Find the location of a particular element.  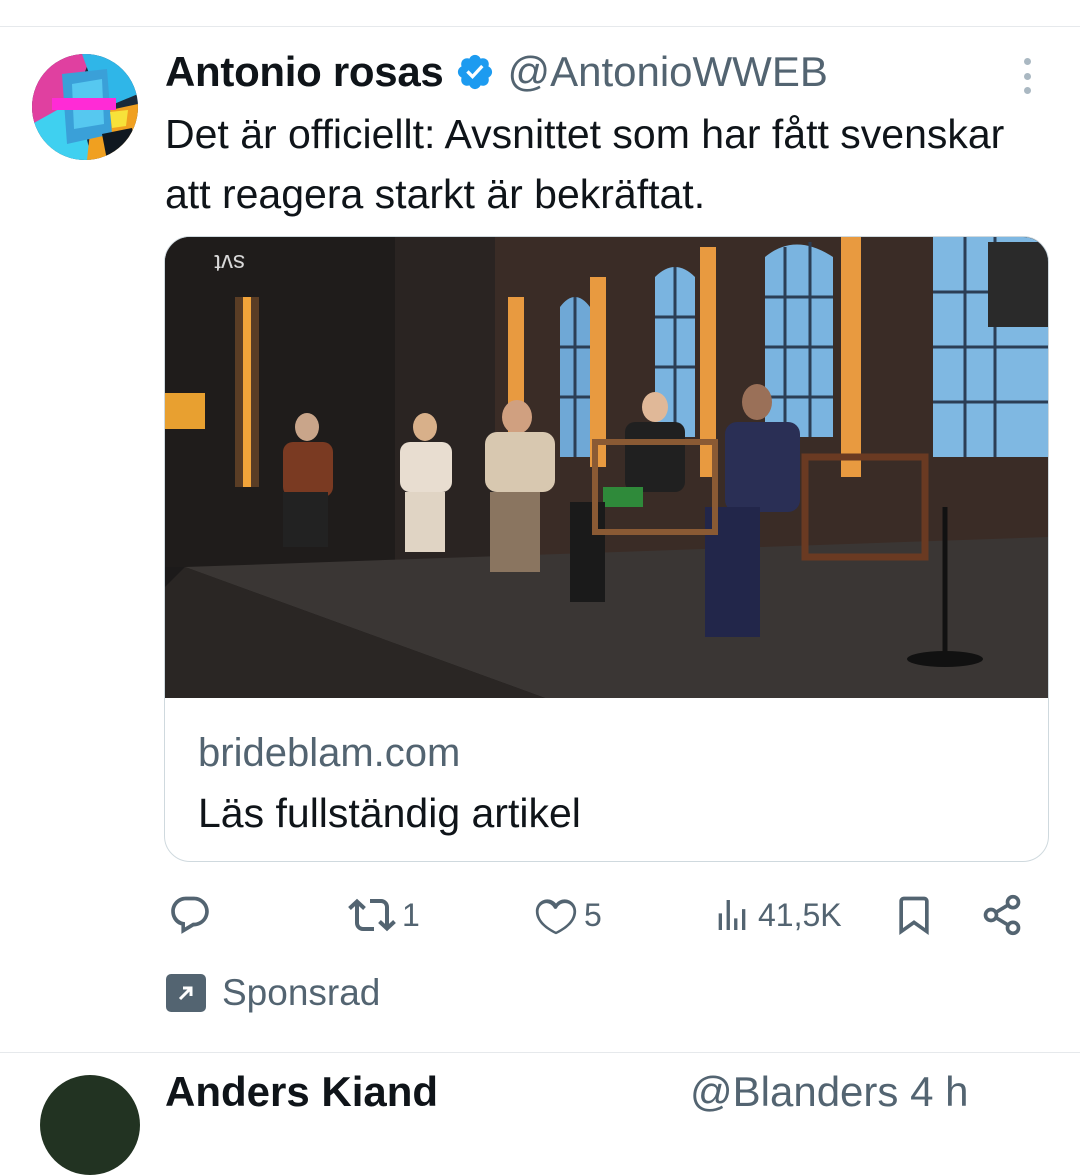

bookmark-button is located at coordinates (914, 915).